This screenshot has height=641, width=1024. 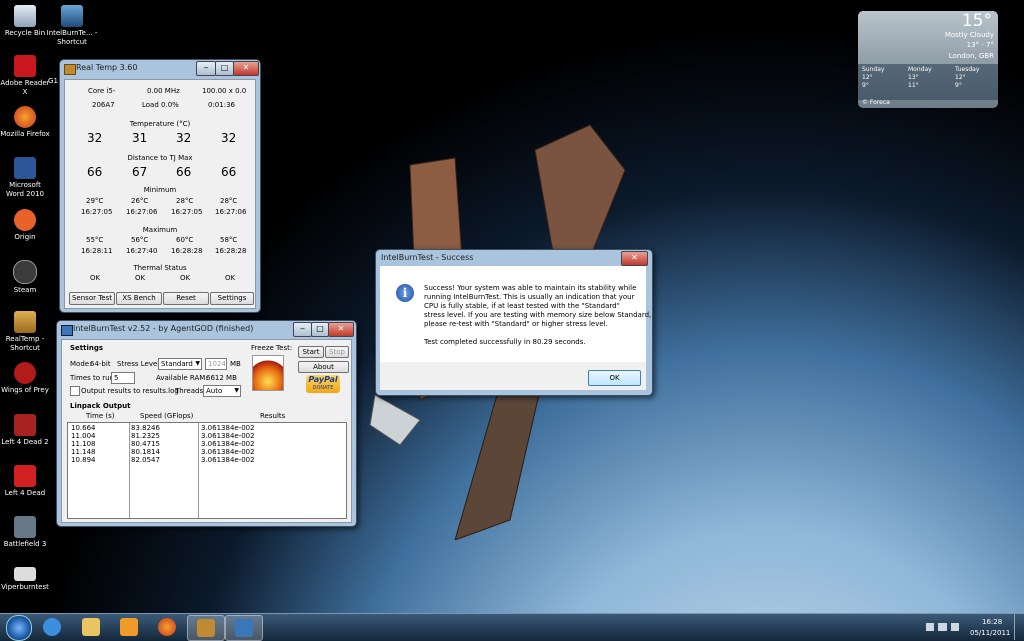 I want to click on adobe-reader-icon, so click(x=25, y=66).